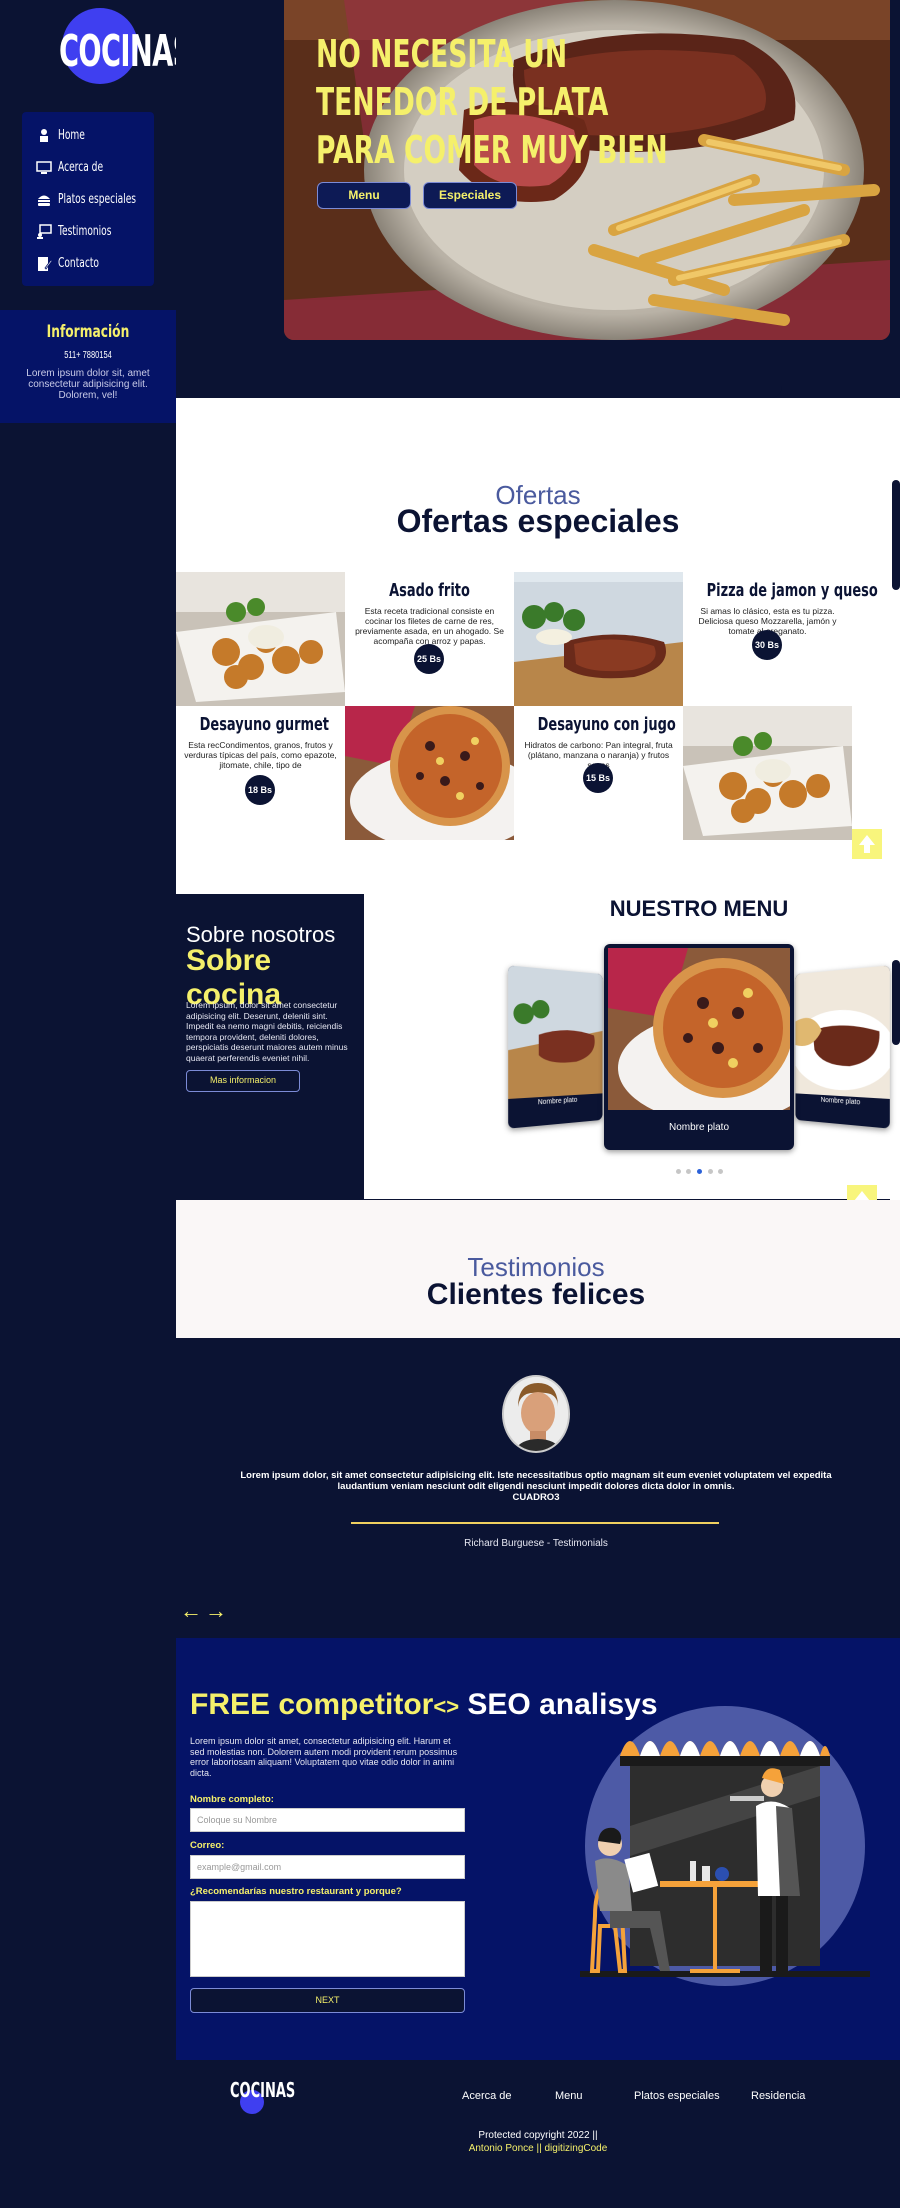 Image resolution: width=900 pixels, height=2208 pixels. What do you see at coordinates (538, 2148) in the screenshot?
I see `author-credit: Antonio Ponce || digitizingCode` at bounding box center [538, 2148].